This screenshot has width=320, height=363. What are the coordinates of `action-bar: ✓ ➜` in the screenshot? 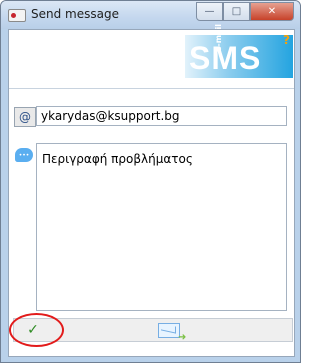 It's located at (151, 330).